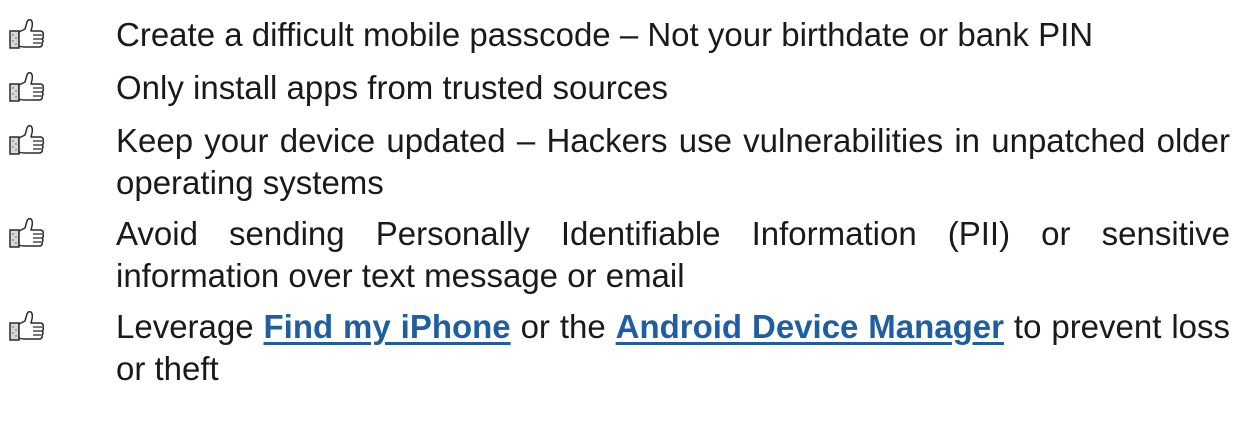  I want to click on find-my-iphone-link: Find my iPhone, so click(387, 326).